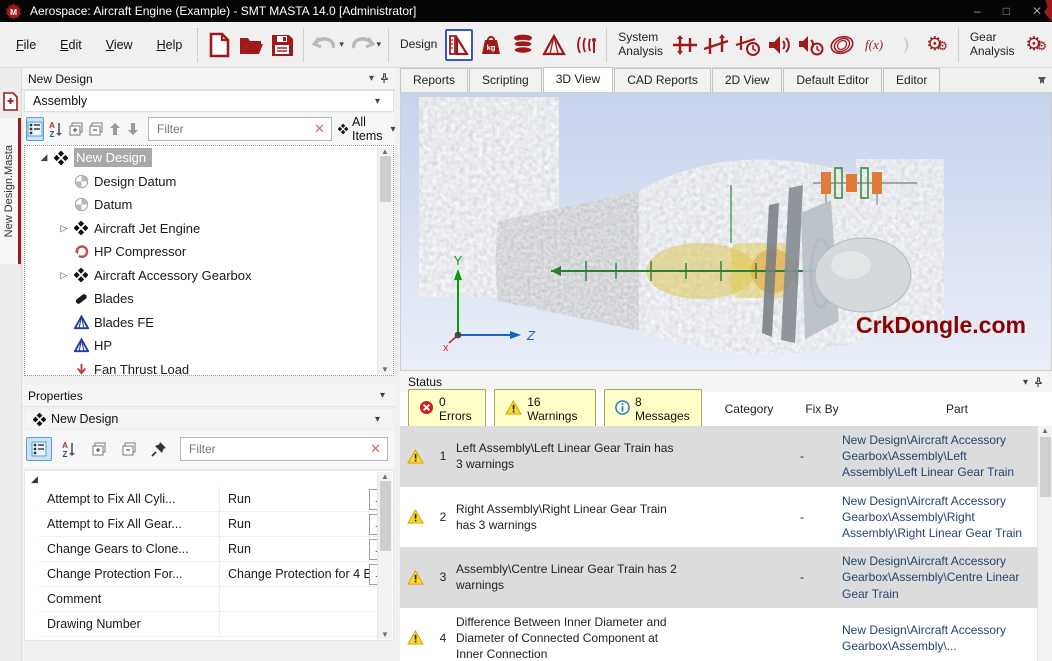 This screenshot has width=1052, height=661. Describe the element at coordinates (434, 80) in the screenshot. I see `tab-reports: Reports` at that location.